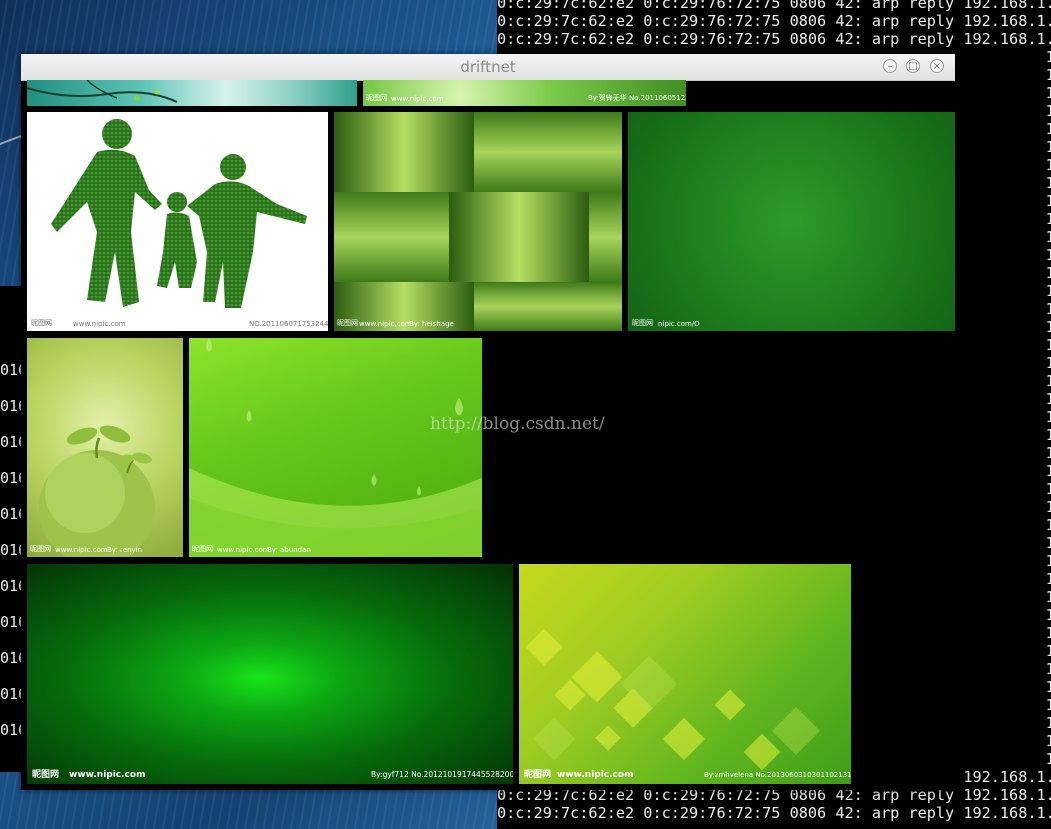 This screenshot has height=829, width=1051. What do you see at coordinates (517, 424) in the screenshot?
I see `blog-watermark: http://blog.csdn.net/` at bounding box center [517, 424].